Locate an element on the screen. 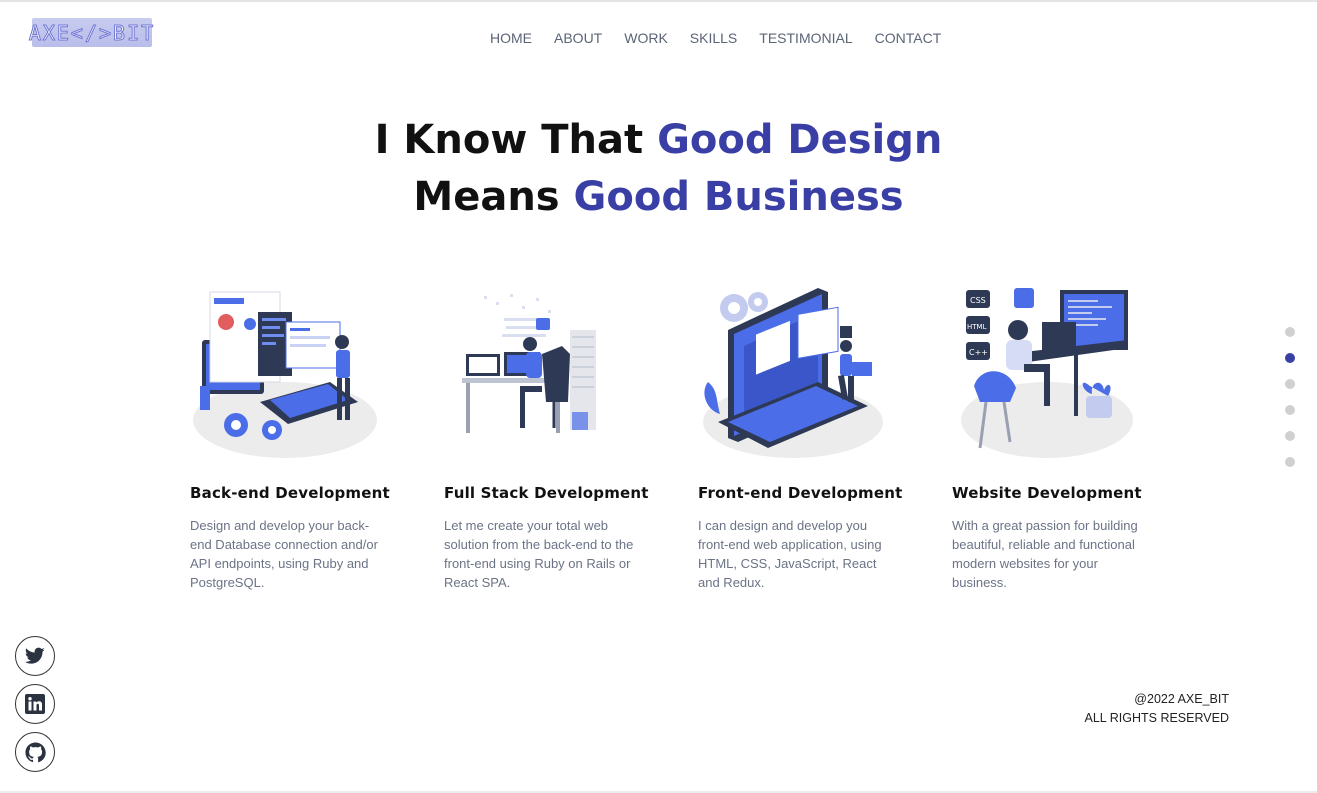 The height and width of the screenshot is (793, 1317). github-icon is located at coordinates (35, 751).